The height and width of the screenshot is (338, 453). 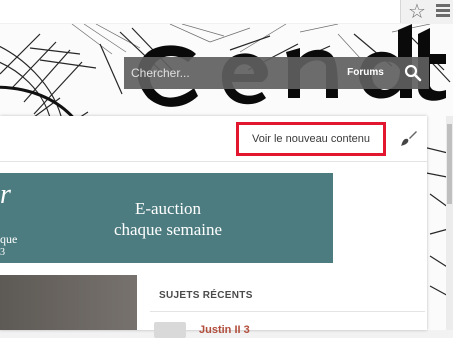 I want to click on featured-image, so click(x=68, y=302).